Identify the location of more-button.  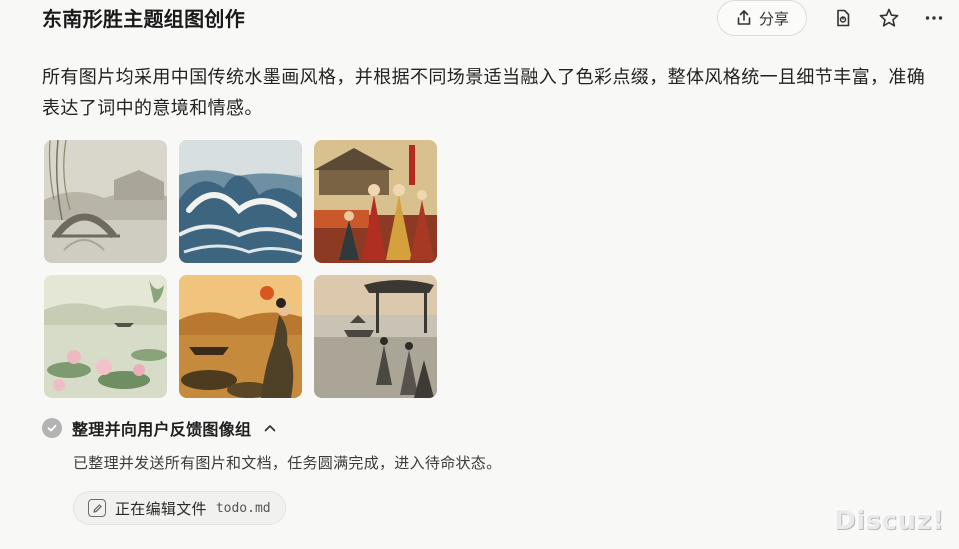
(934, 18).